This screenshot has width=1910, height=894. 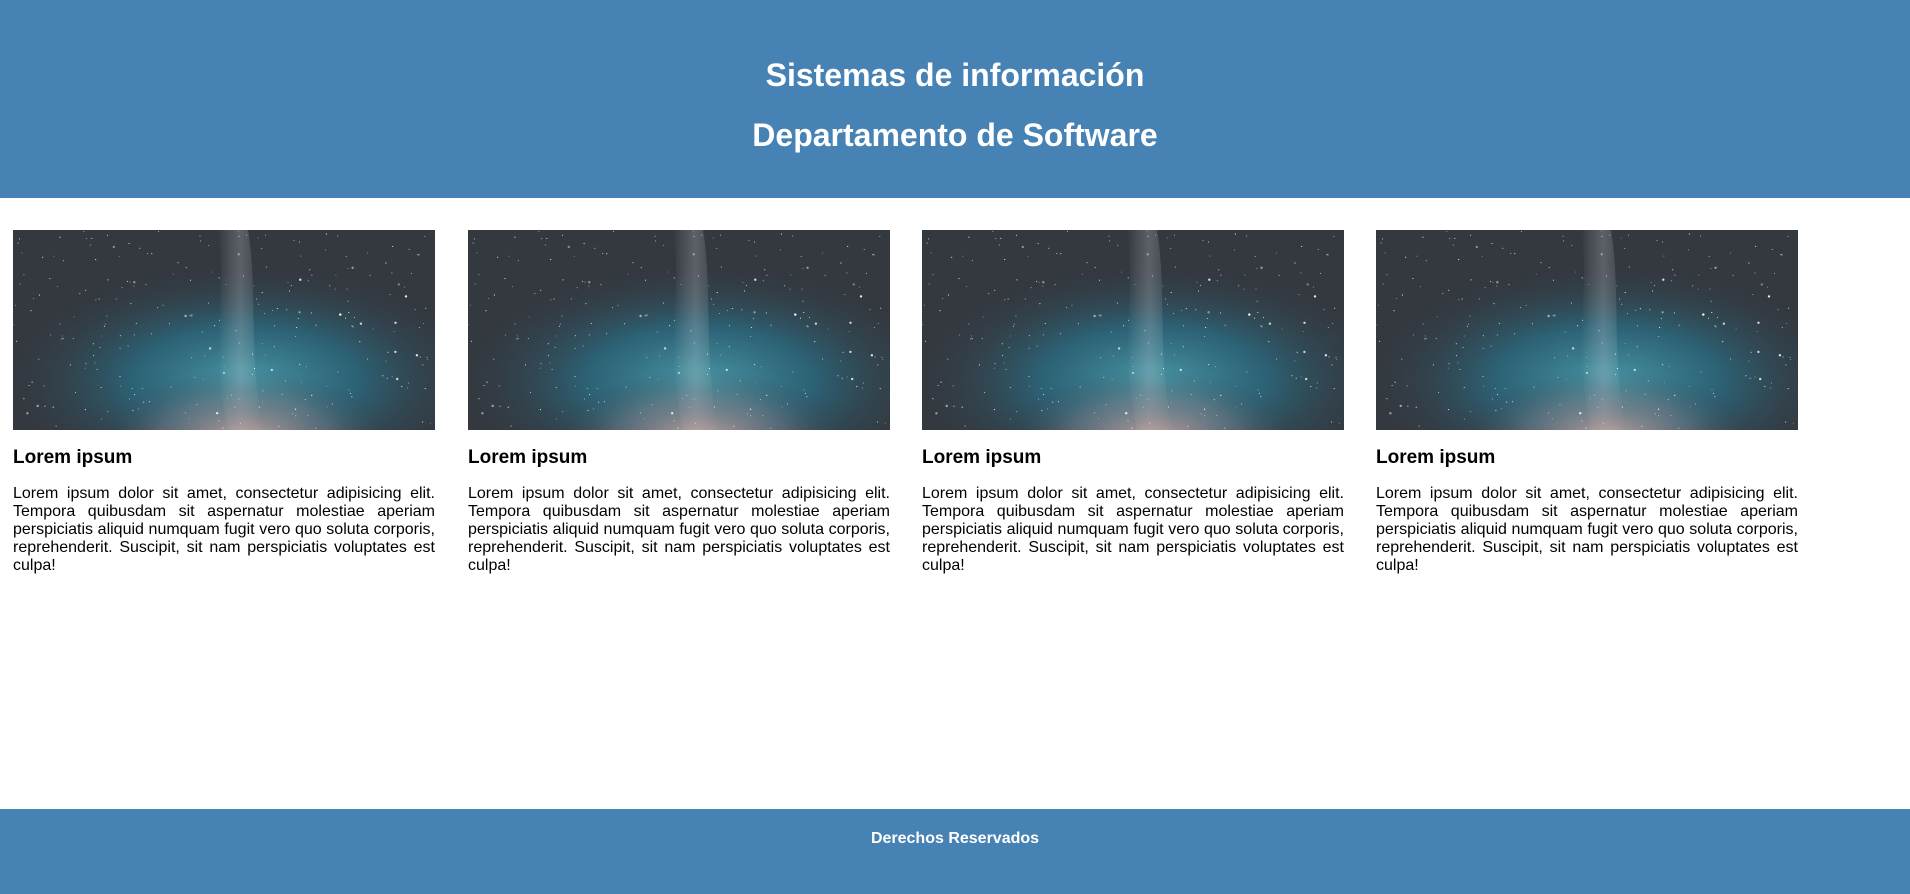 What do you see at coordinates (955, 135) in the screenshot?
I see `page-subtitle: Departamento de Software` at bounding box center [955, 135].